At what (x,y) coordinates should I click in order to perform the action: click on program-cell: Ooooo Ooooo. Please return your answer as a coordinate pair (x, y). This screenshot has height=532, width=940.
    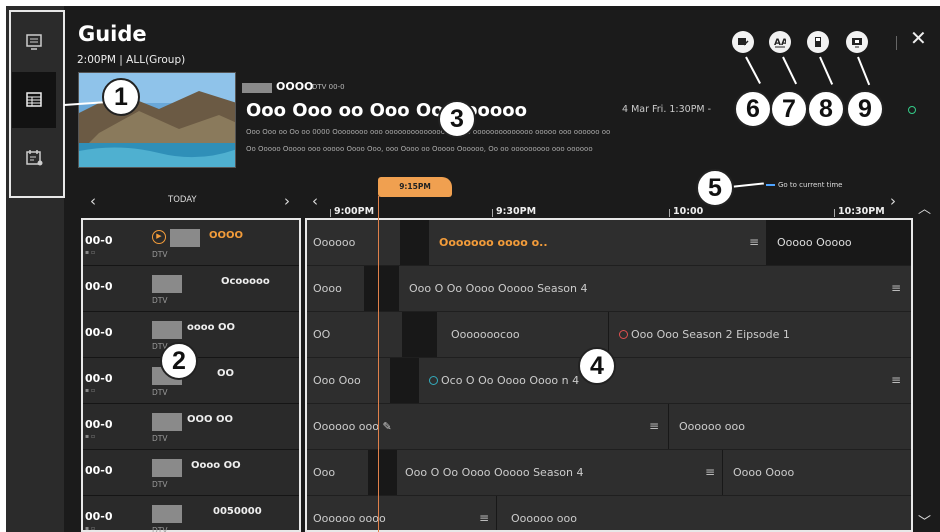
    Looking at the image, I should click on (839, 242).